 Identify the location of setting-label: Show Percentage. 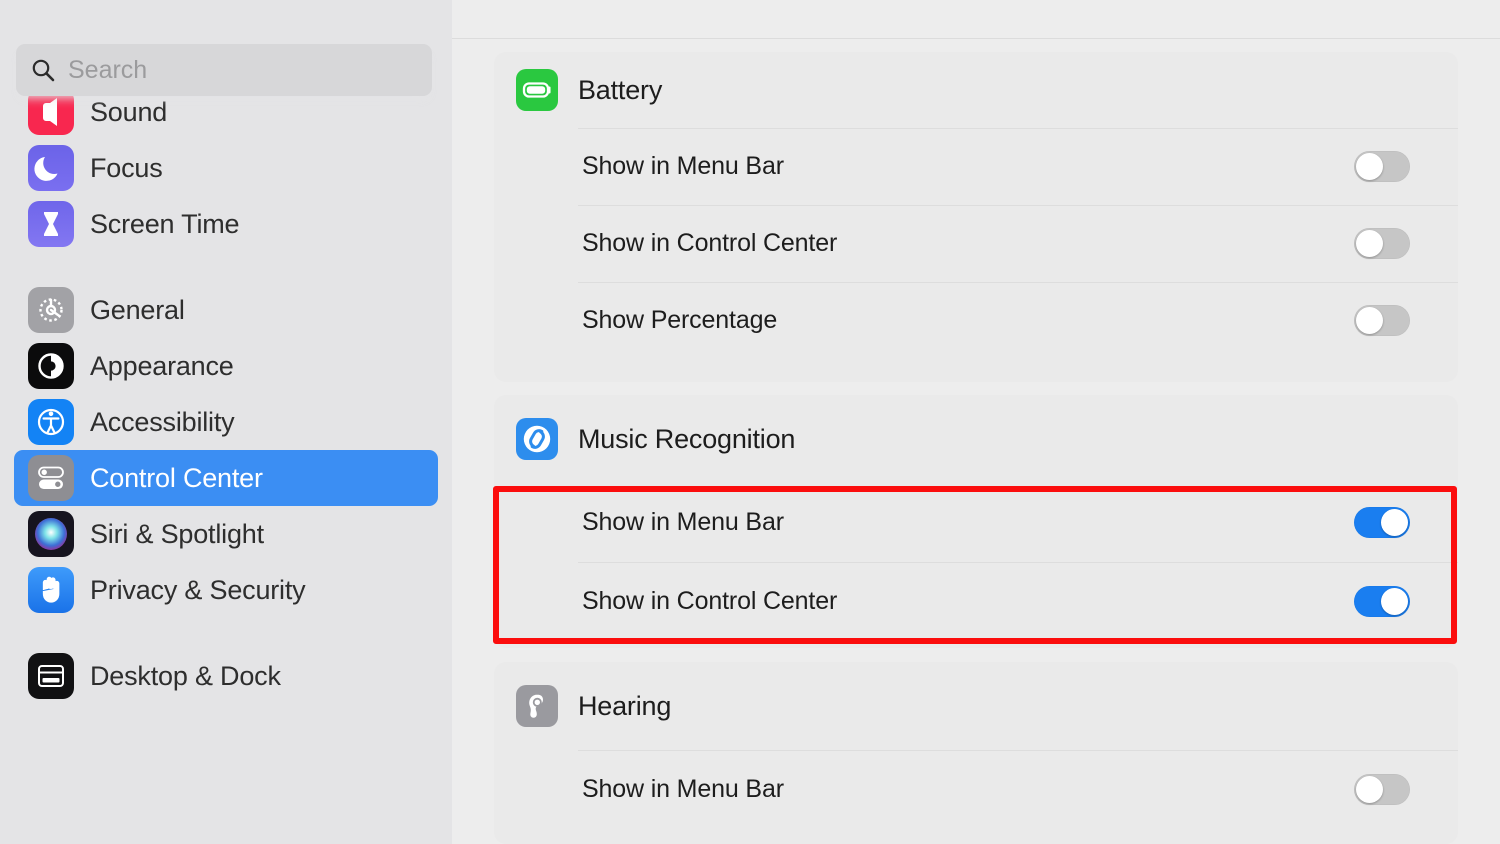
(680, 320).